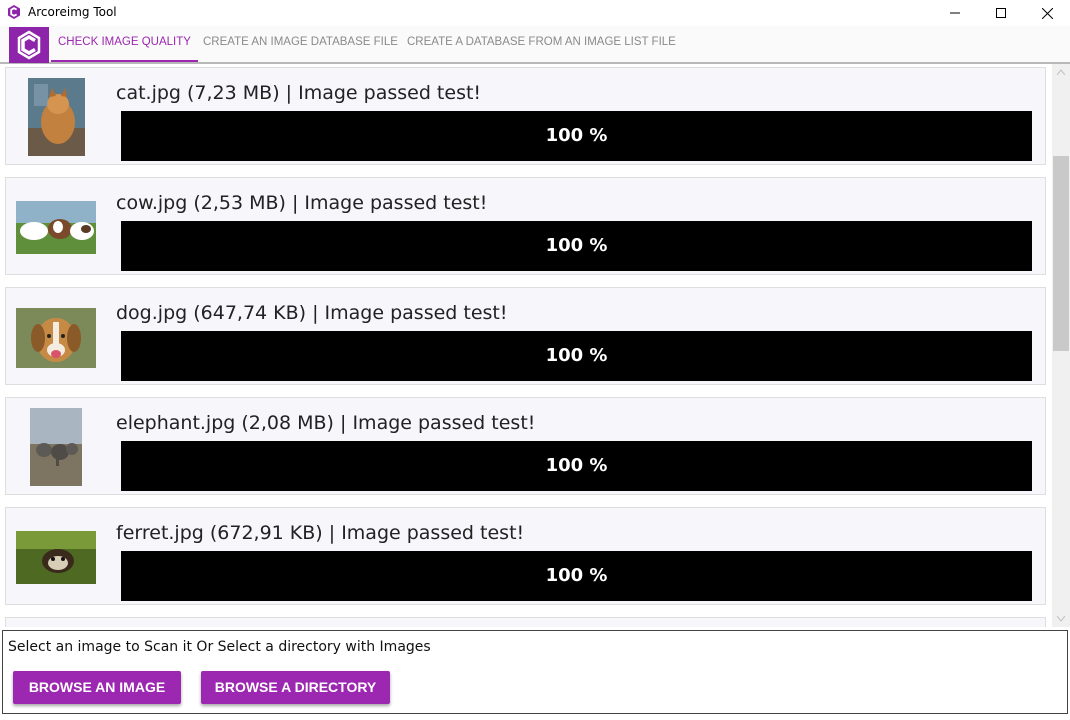  I want to click on minimize-icon, so click(955, 13).